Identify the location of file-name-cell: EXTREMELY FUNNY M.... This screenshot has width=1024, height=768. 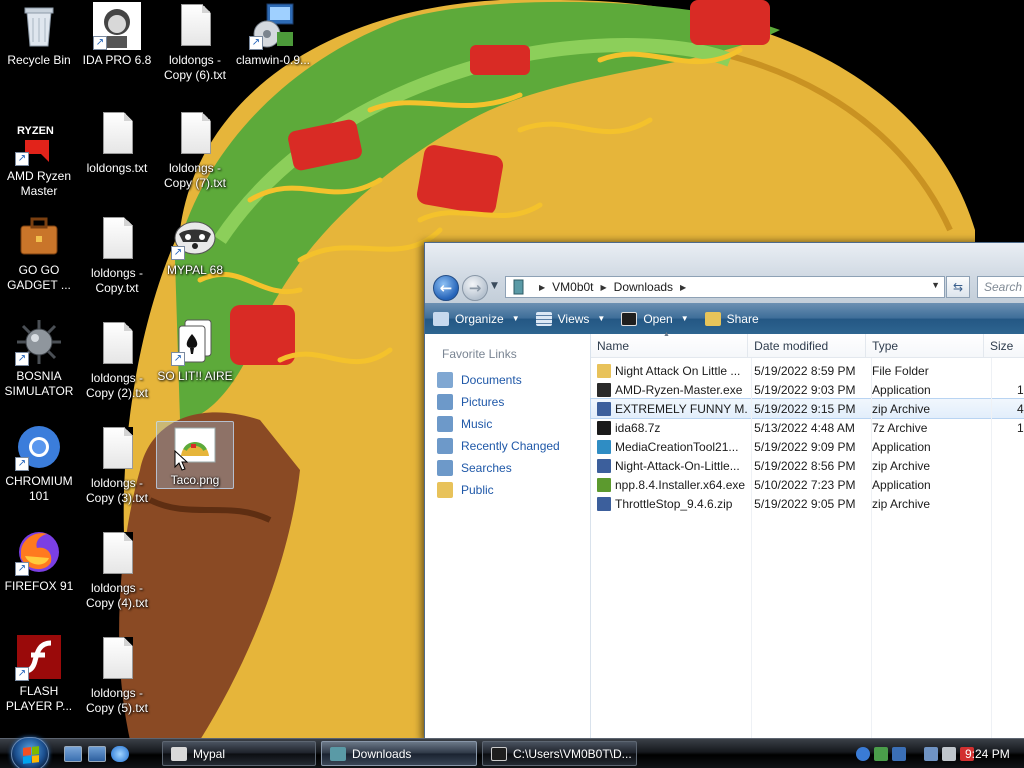
(669, 408).